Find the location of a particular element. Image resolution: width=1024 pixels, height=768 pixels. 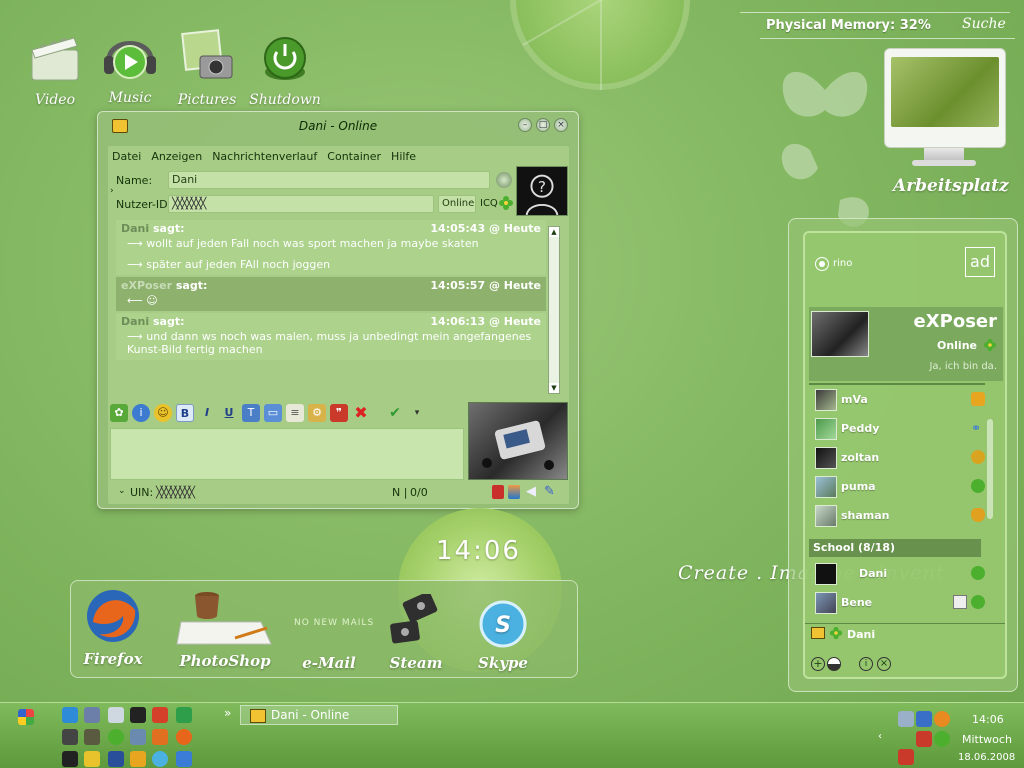

options-icon: ⚙ is located at coordinates (317, 413).